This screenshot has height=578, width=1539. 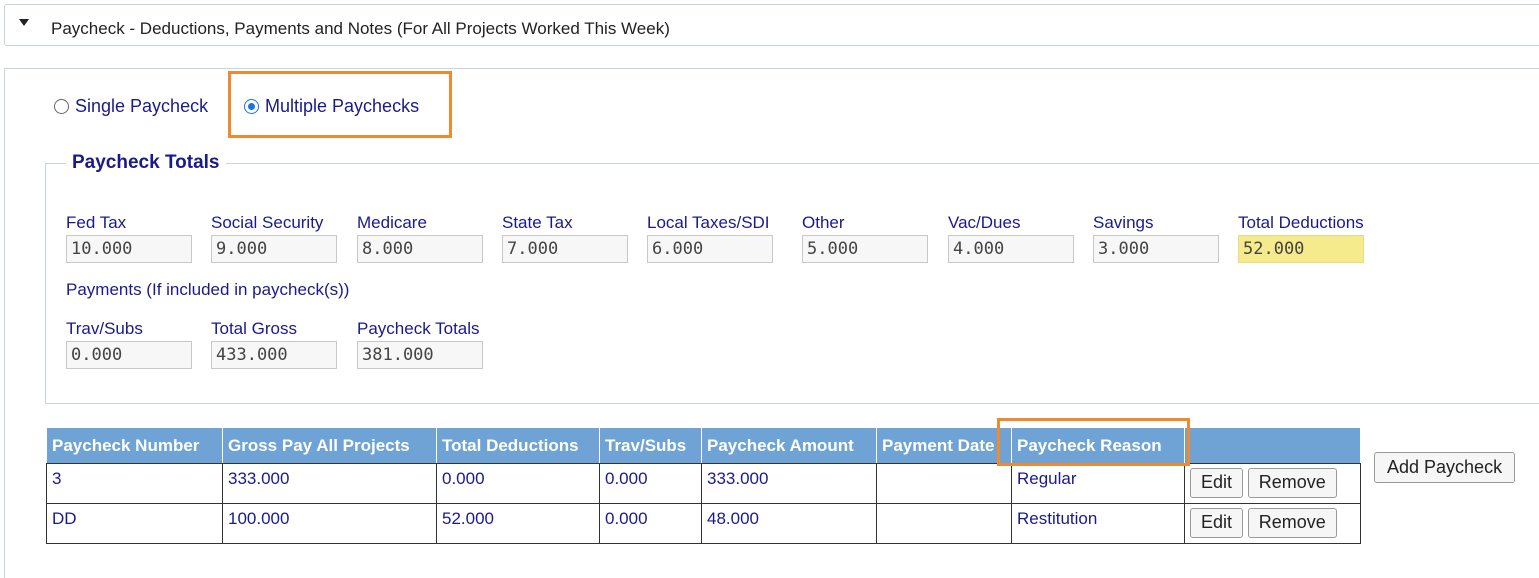 I want to click on paycheck-totals-legend: Paycheck Totals, so click(x=146, y=162).